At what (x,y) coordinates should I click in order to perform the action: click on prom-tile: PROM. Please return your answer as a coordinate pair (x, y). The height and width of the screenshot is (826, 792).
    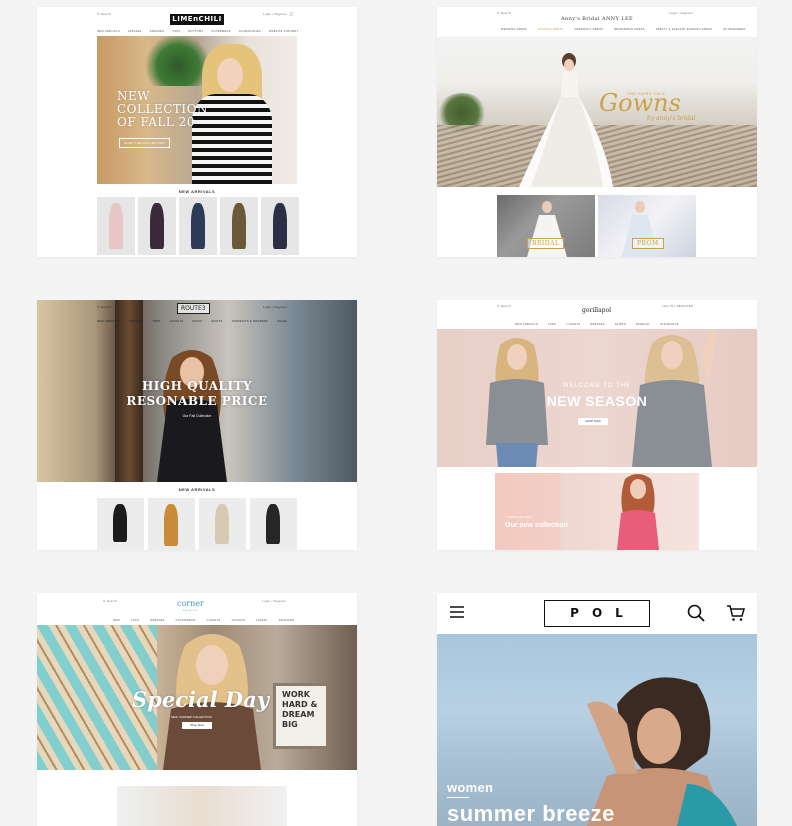
    Looking at the image, I should click on (647, 226).